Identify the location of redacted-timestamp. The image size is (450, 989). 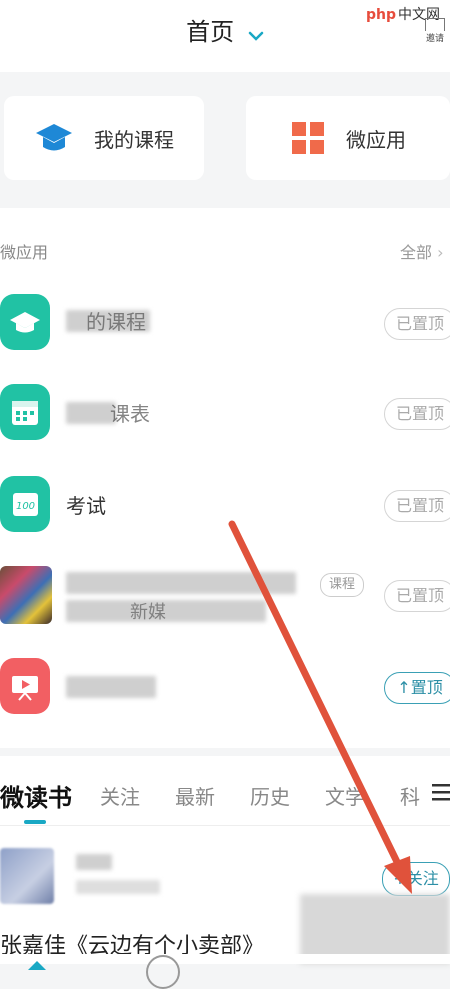
(118, 887).